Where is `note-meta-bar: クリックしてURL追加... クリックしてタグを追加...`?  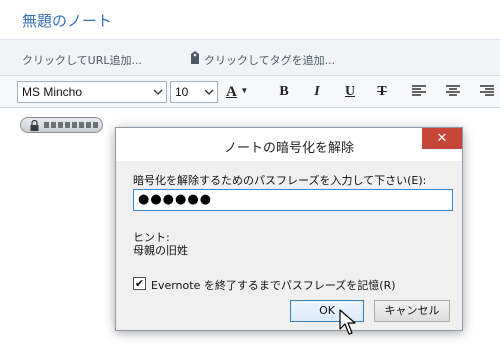
note-meta-bar: クリックしてURL追加... クリックしてタグを追加... is located at coordinates (250, 58).